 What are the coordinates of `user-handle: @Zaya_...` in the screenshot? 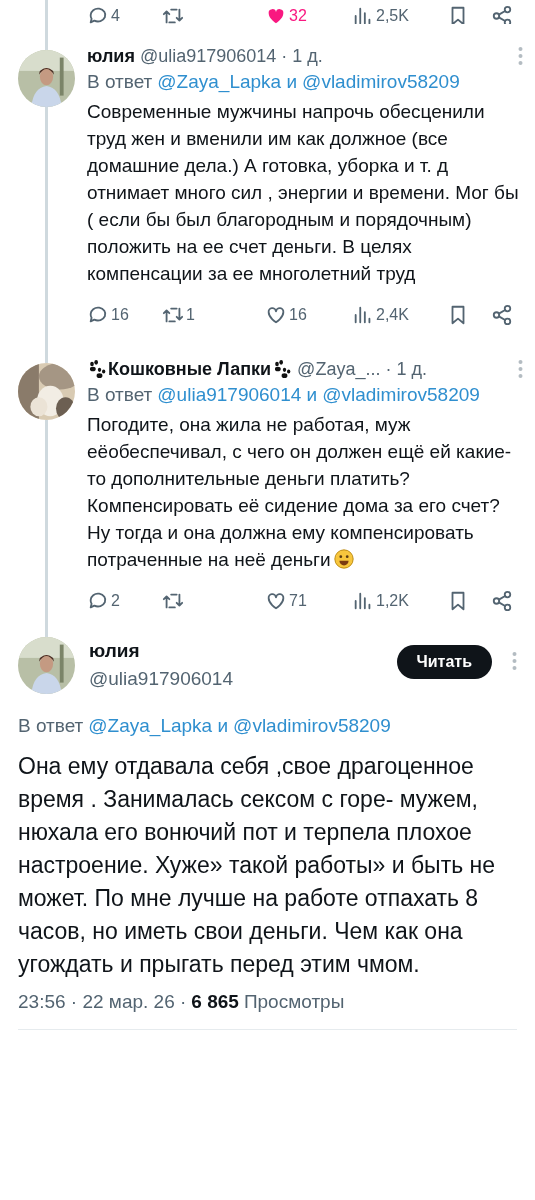 It's located at (339, 369).